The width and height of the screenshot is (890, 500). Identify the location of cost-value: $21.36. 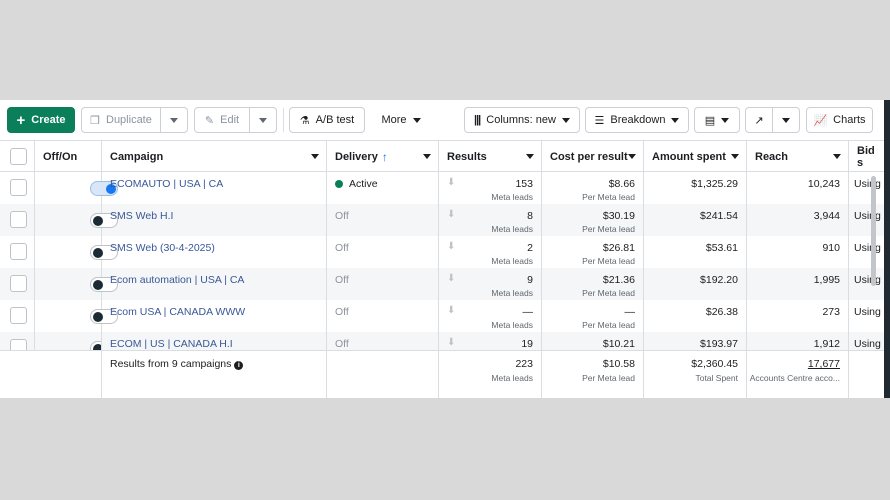
(618, 280).